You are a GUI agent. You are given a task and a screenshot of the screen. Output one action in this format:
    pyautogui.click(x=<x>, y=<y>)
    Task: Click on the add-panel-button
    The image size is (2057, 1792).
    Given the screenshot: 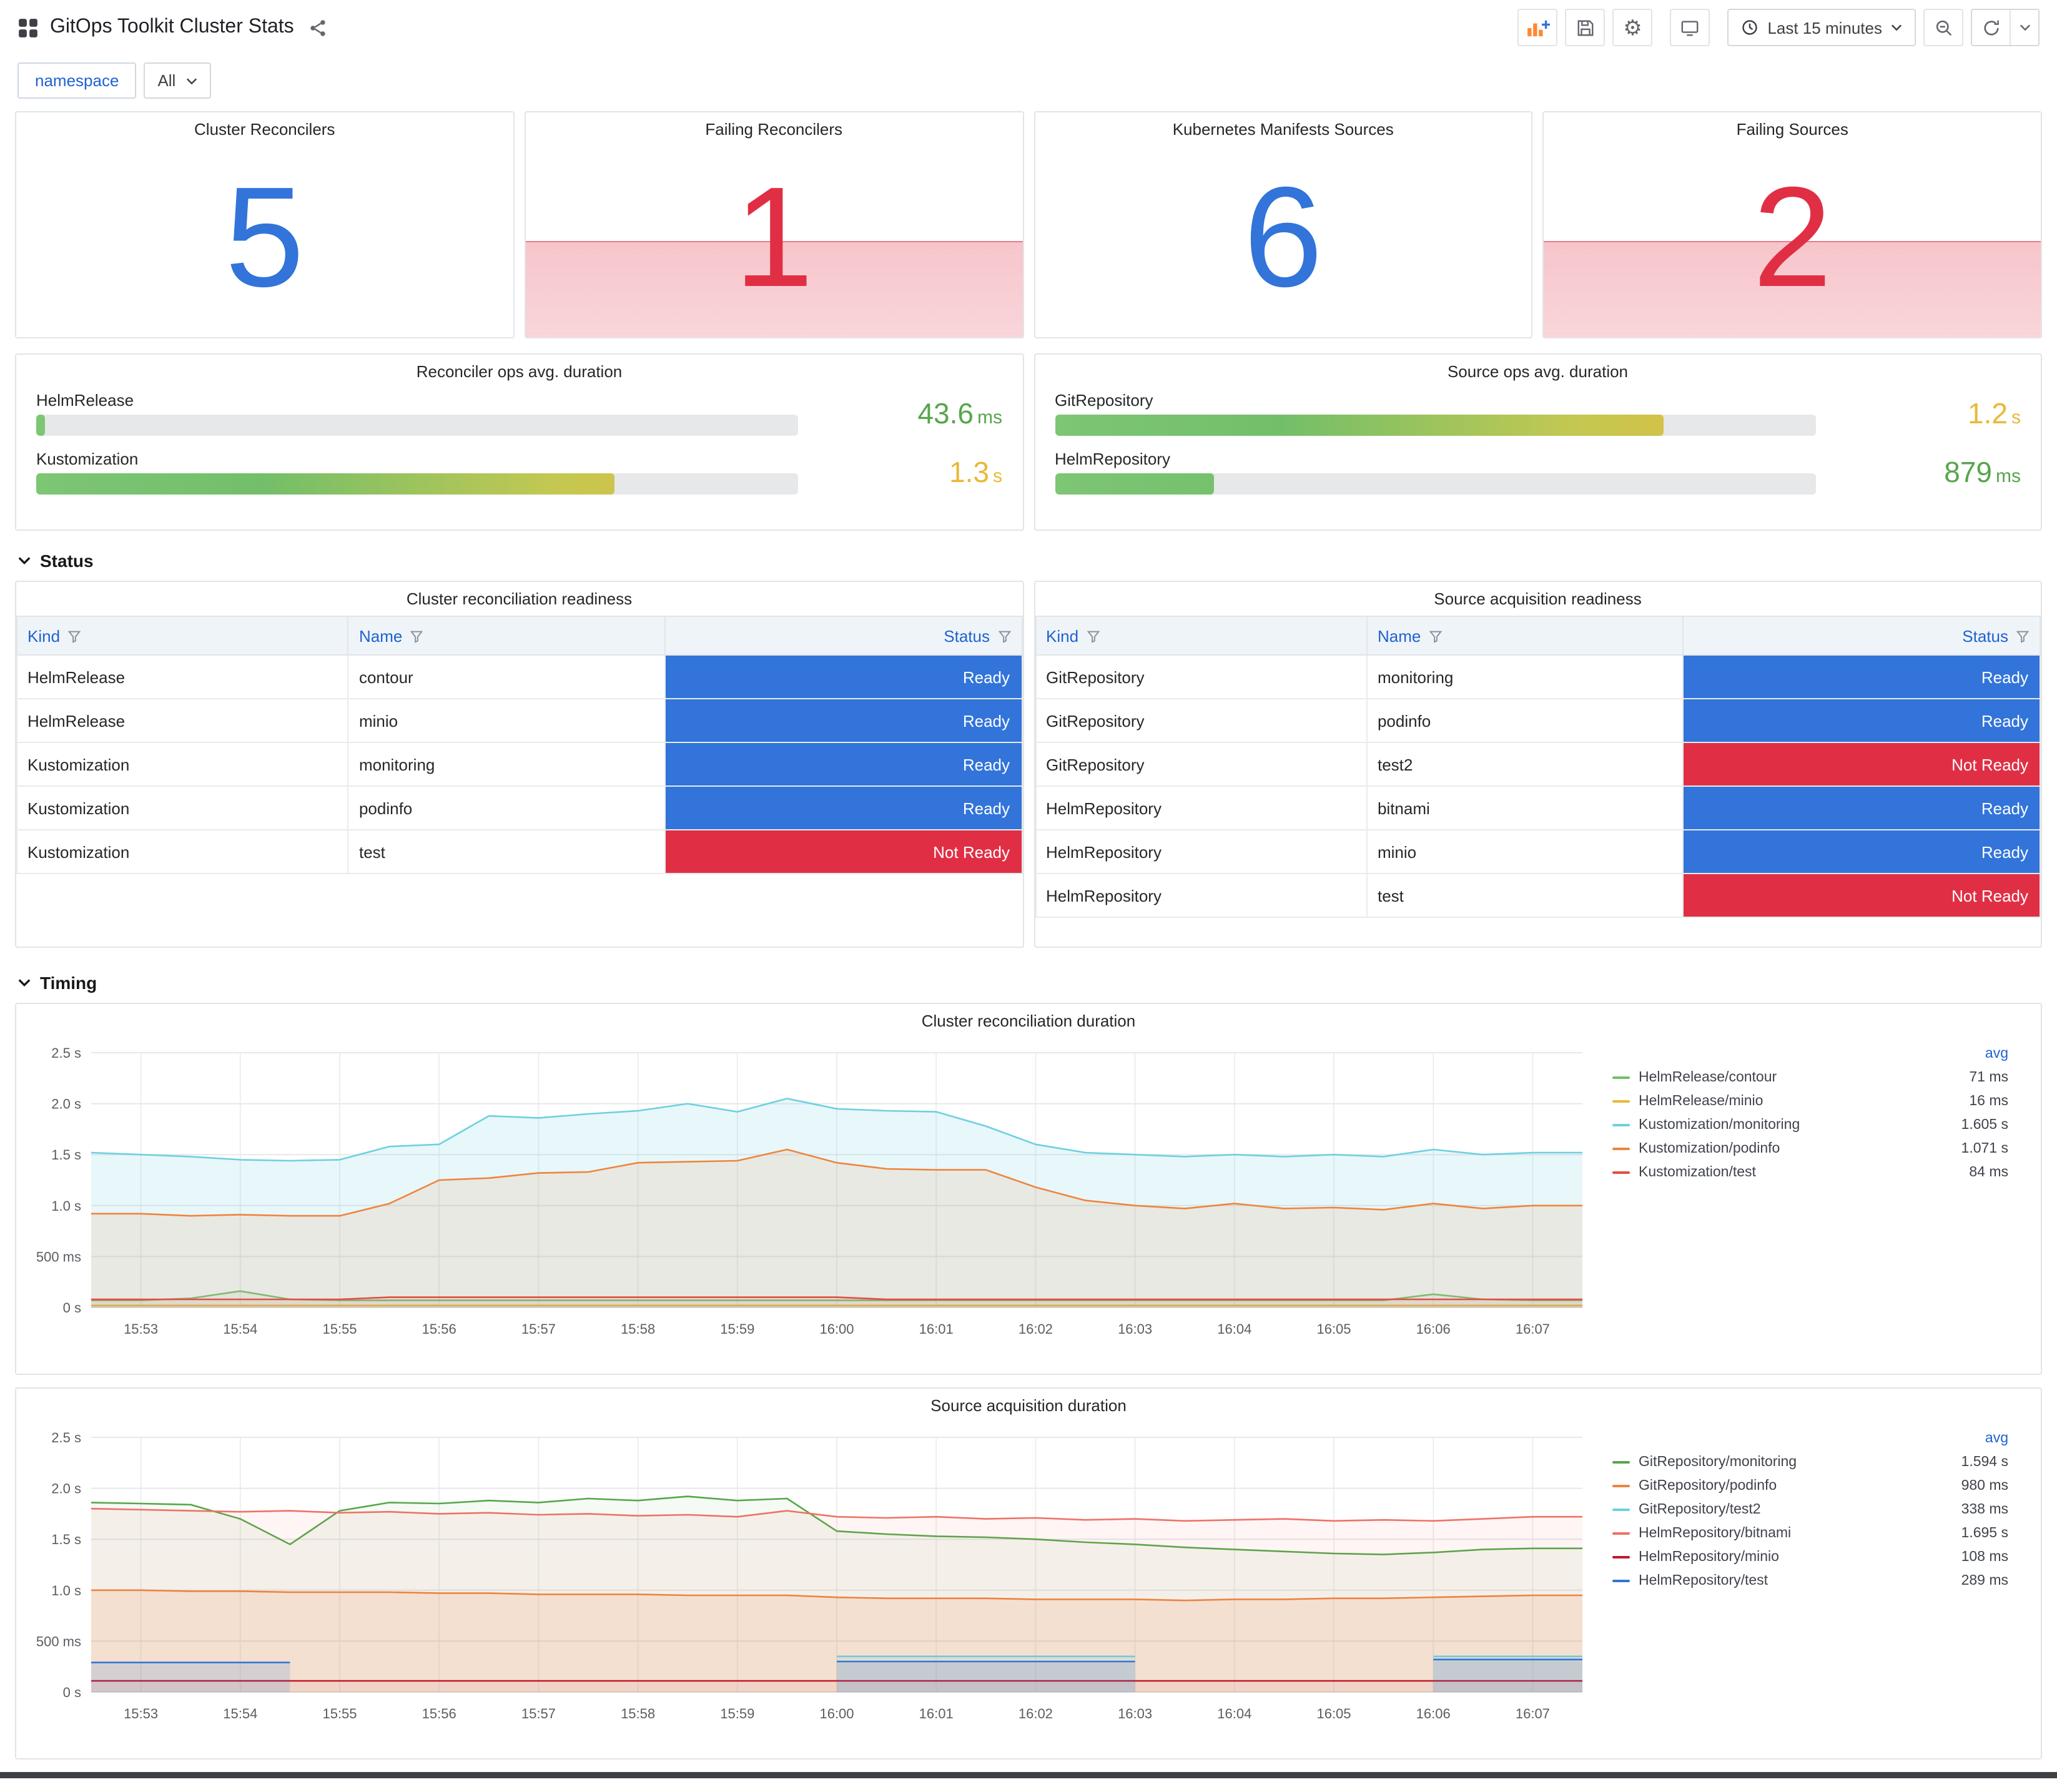 What is the action you would take?
    pyautogui.click(x=1537, y=27)
    